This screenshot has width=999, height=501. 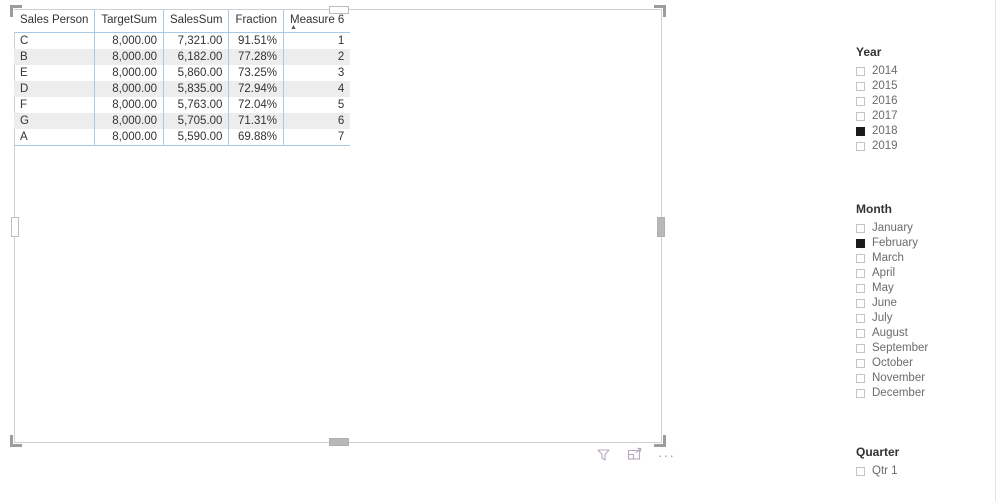 I want to click on slicer-item-october: October, so click(x=926, y=363).